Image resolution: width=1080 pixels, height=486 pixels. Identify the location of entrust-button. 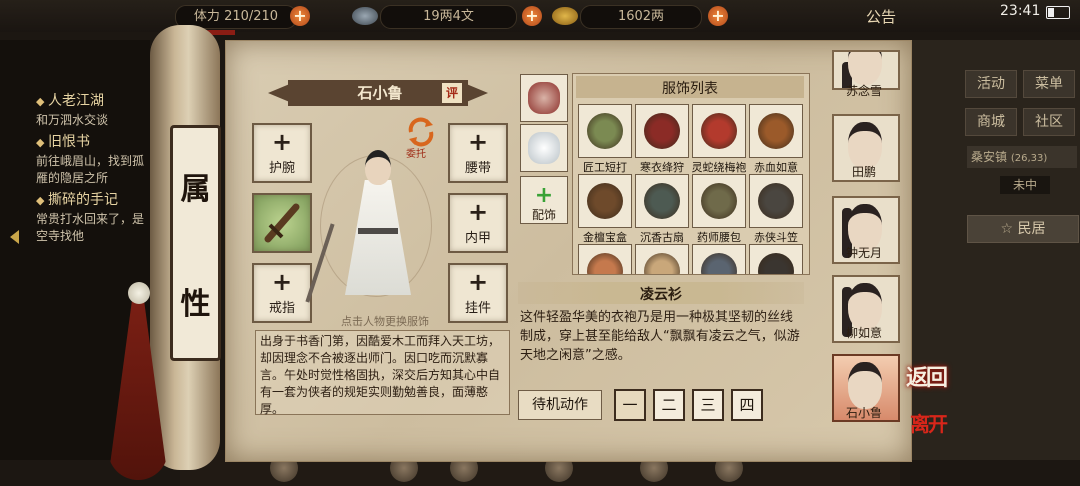
(421, 132).